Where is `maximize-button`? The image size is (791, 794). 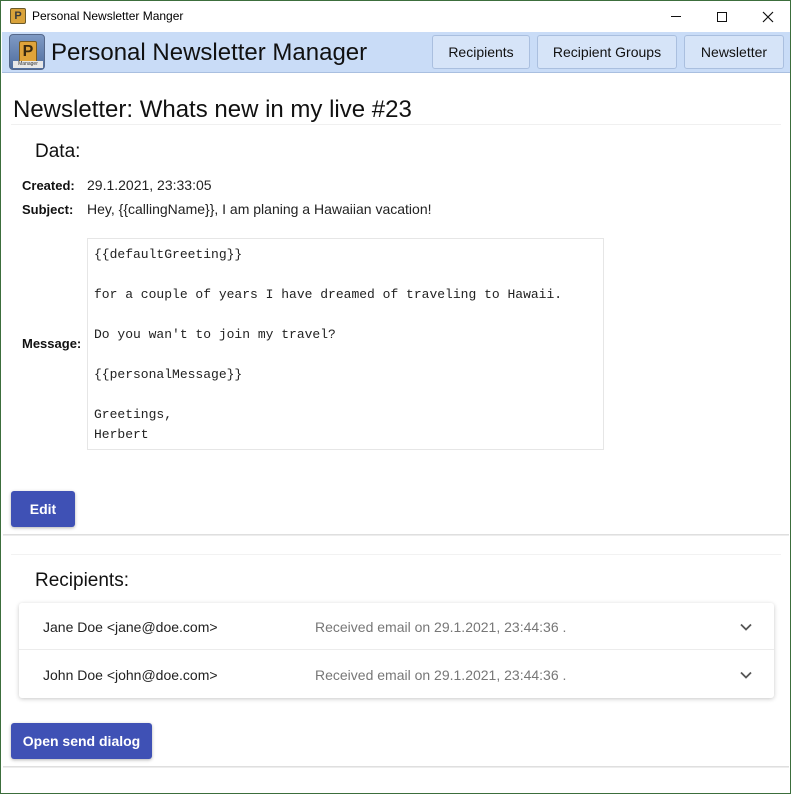
maximize-button is located at coordinates (722, 16).